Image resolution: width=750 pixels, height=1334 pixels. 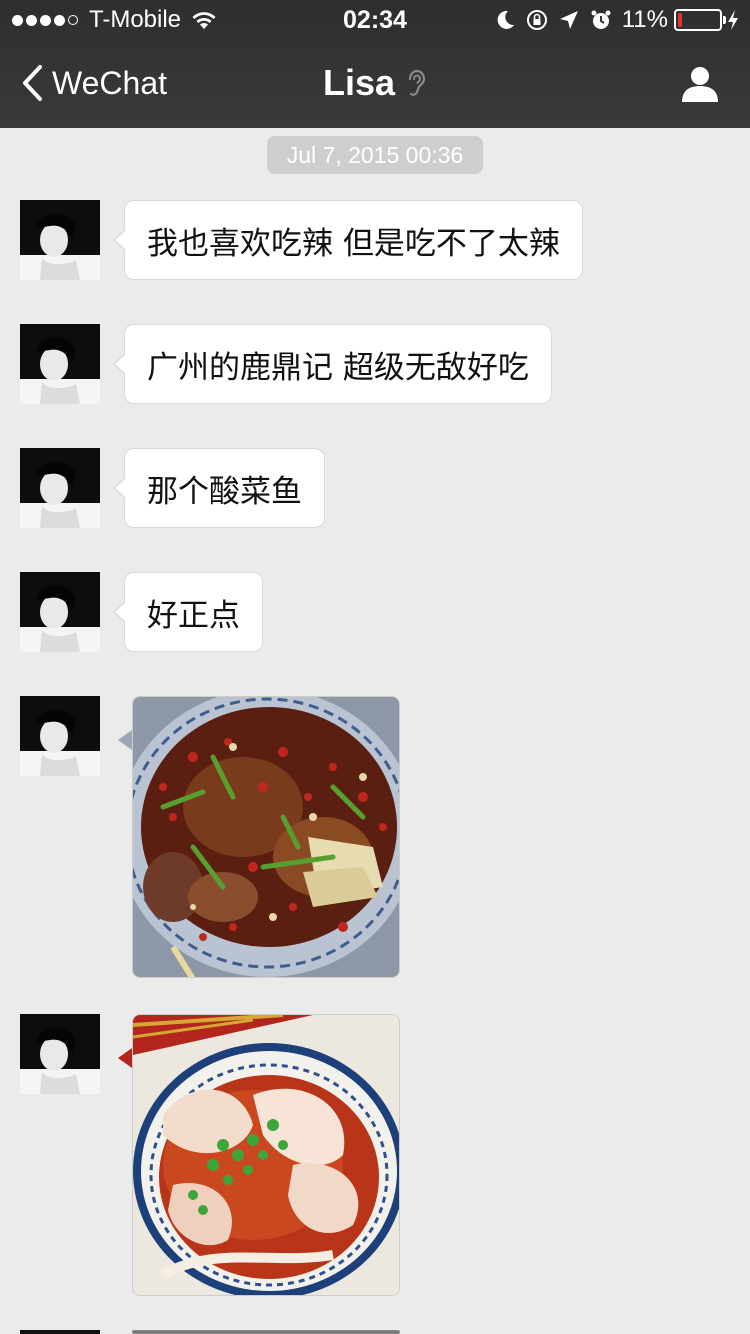 What do you see at coordinates (568, 20) in the screenshot?
I see `location-arrow-icon` at bounding box center [568, 20].